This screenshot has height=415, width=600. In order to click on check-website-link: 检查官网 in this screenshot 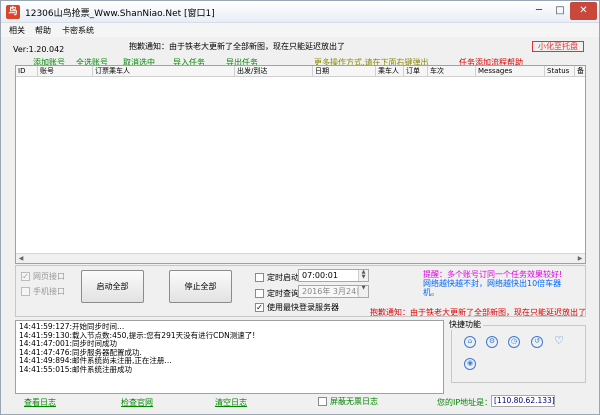, I will do `click(137, 402)`.